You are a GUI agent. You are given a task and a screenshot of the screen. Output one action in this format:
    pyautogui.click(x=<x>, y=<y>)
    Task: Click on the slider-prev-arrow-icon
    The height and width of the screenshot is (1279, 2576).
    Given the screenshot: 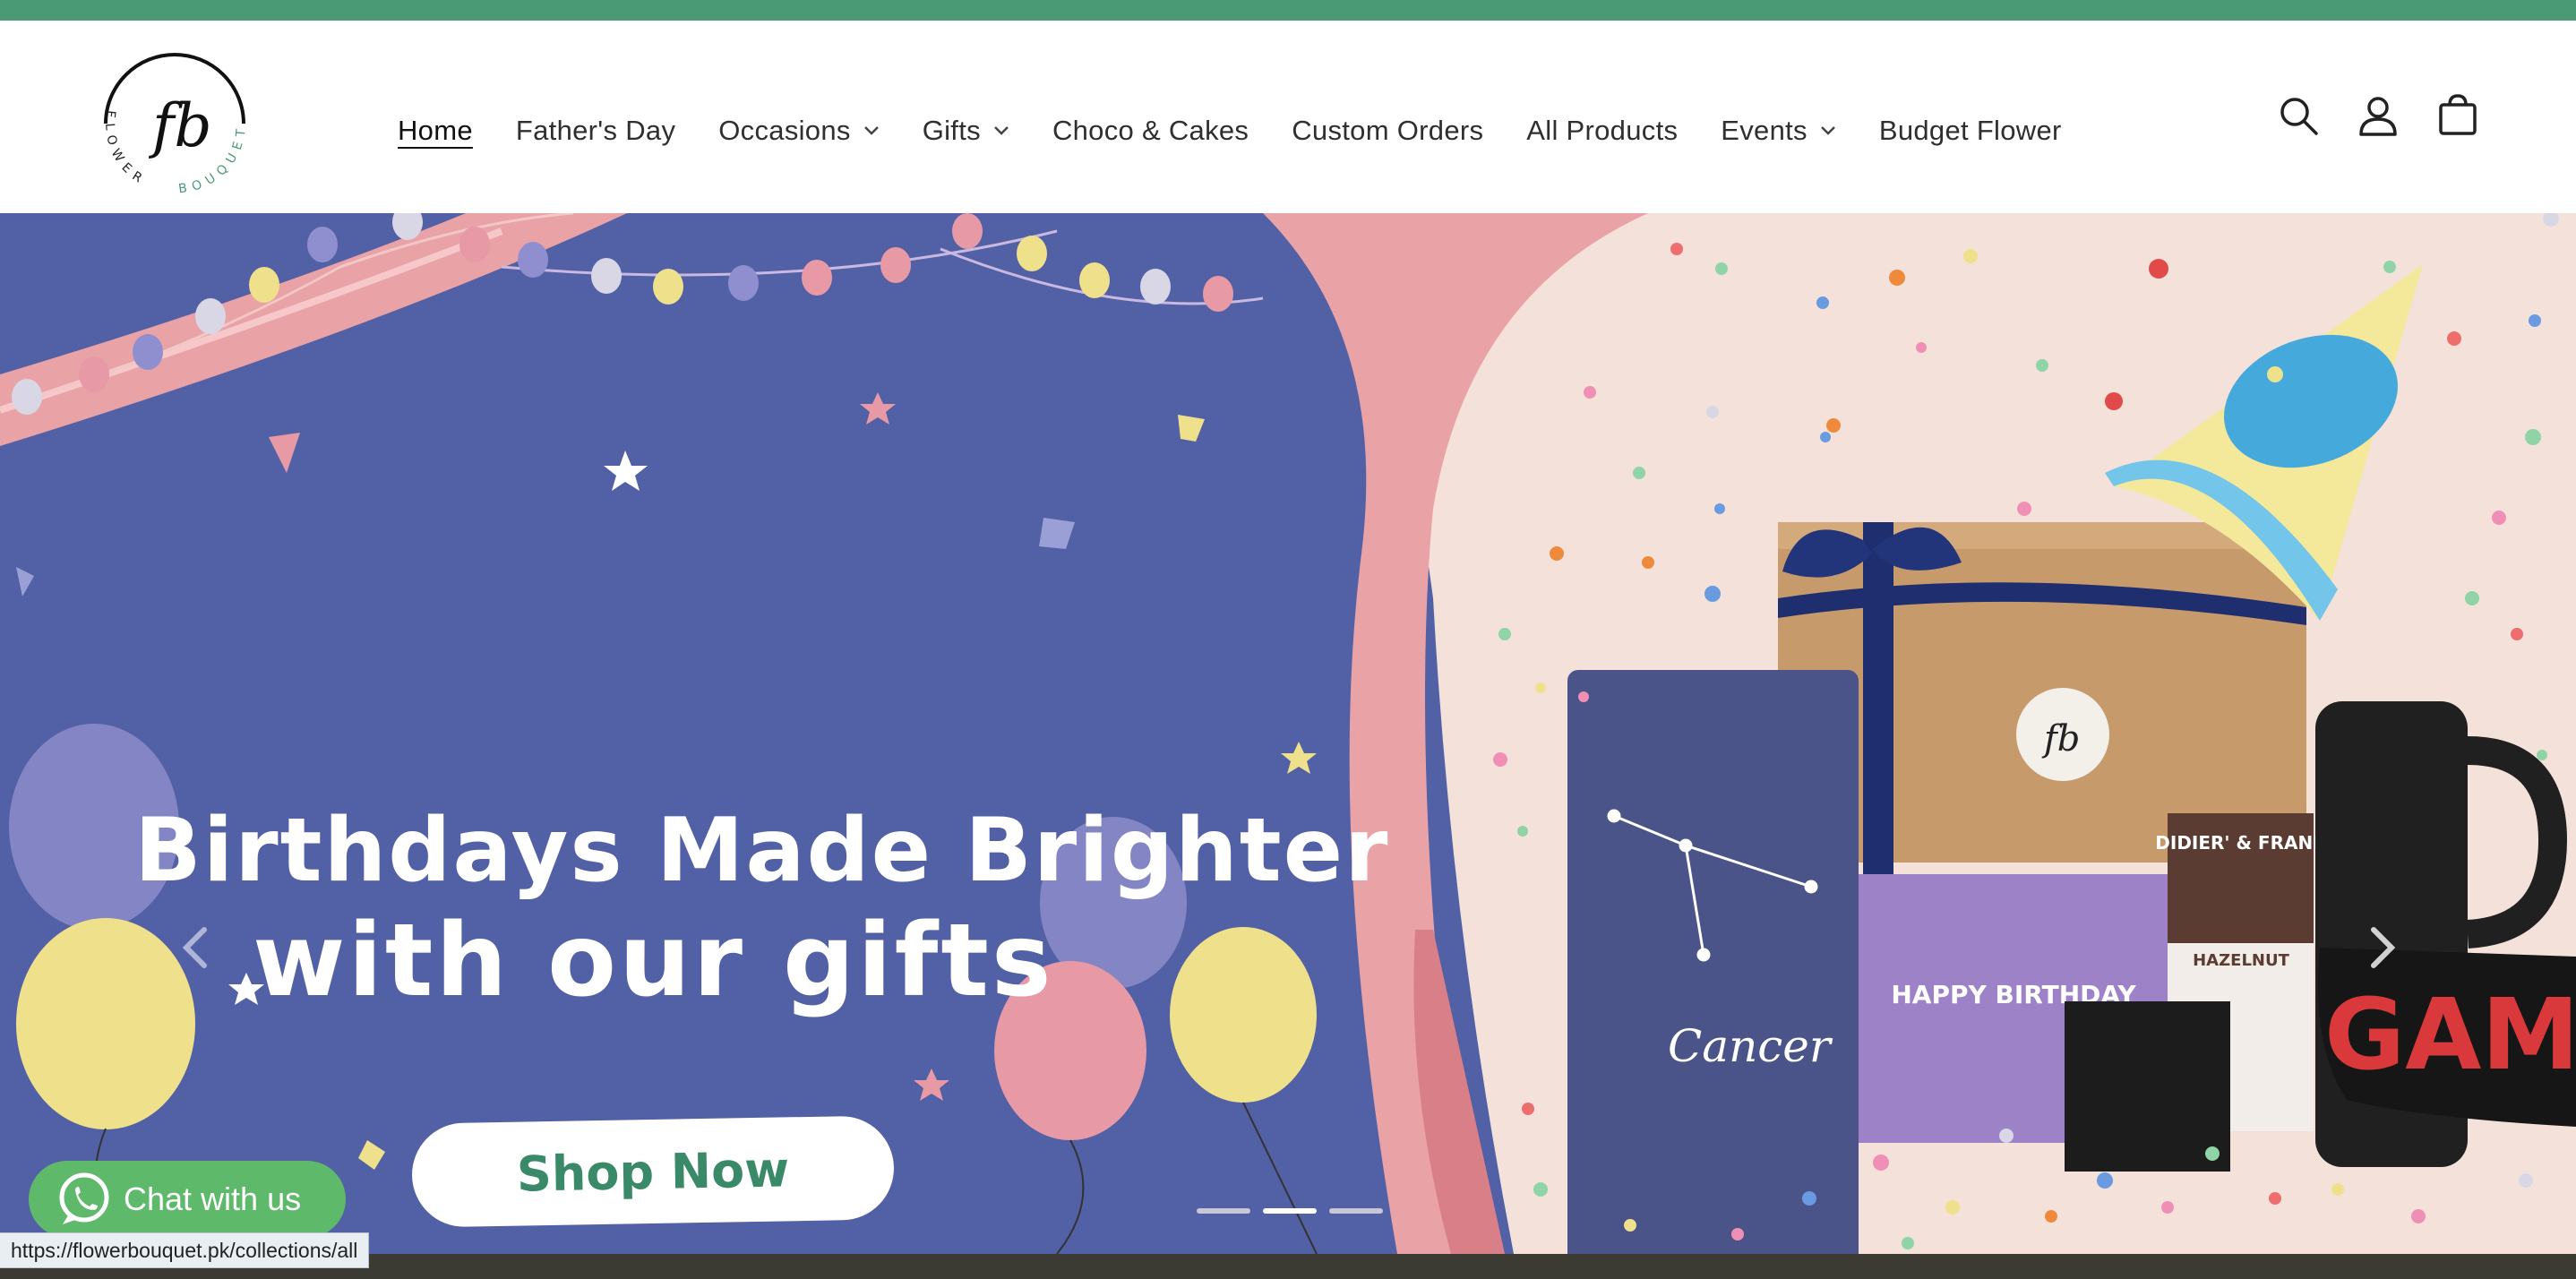 What is the action you would take?
    pyautogui.click(x=195, y=947)
    